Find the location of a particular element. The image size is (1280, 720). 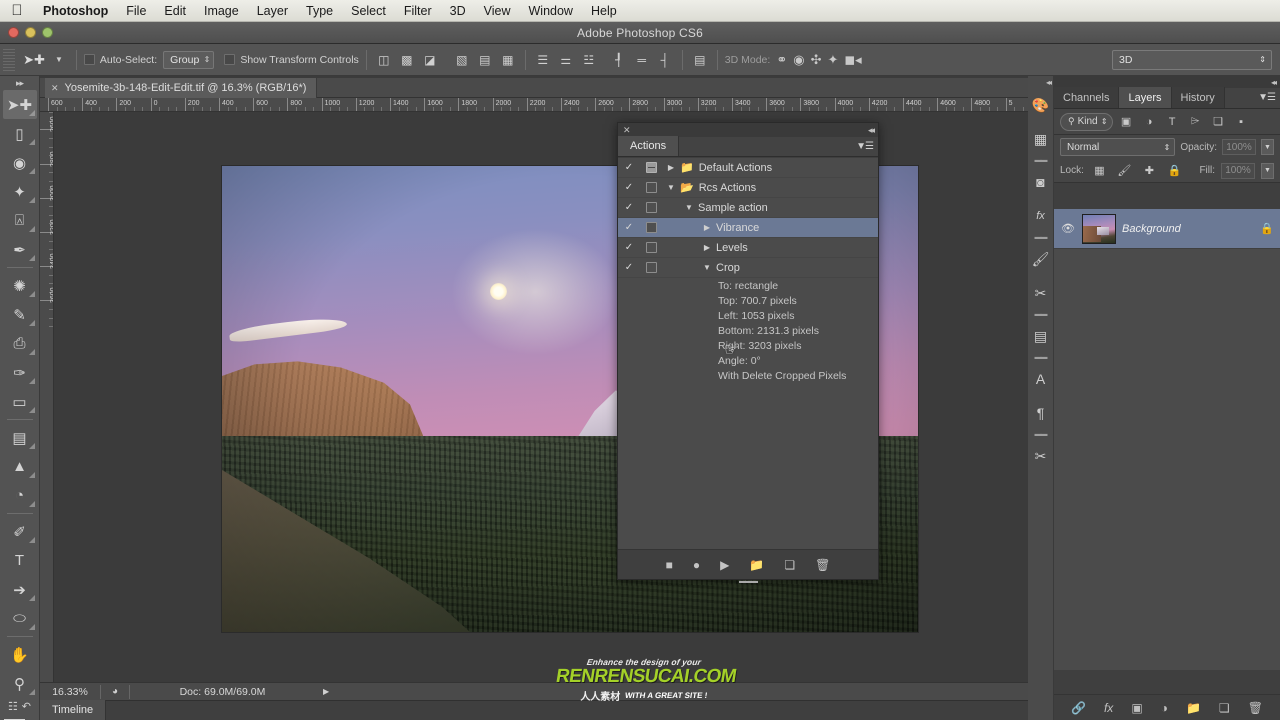

action-row-default-actions: ✓ ▶ 📁 Default Actions is located at coordinates (748, 168).